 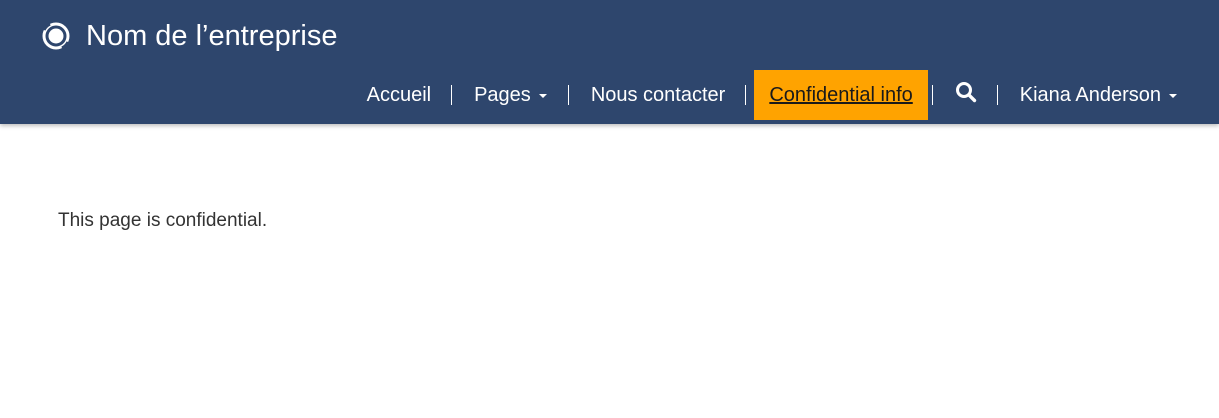 I want to click on user-name: Kiana Anderson, so click(x=1090, y=94).